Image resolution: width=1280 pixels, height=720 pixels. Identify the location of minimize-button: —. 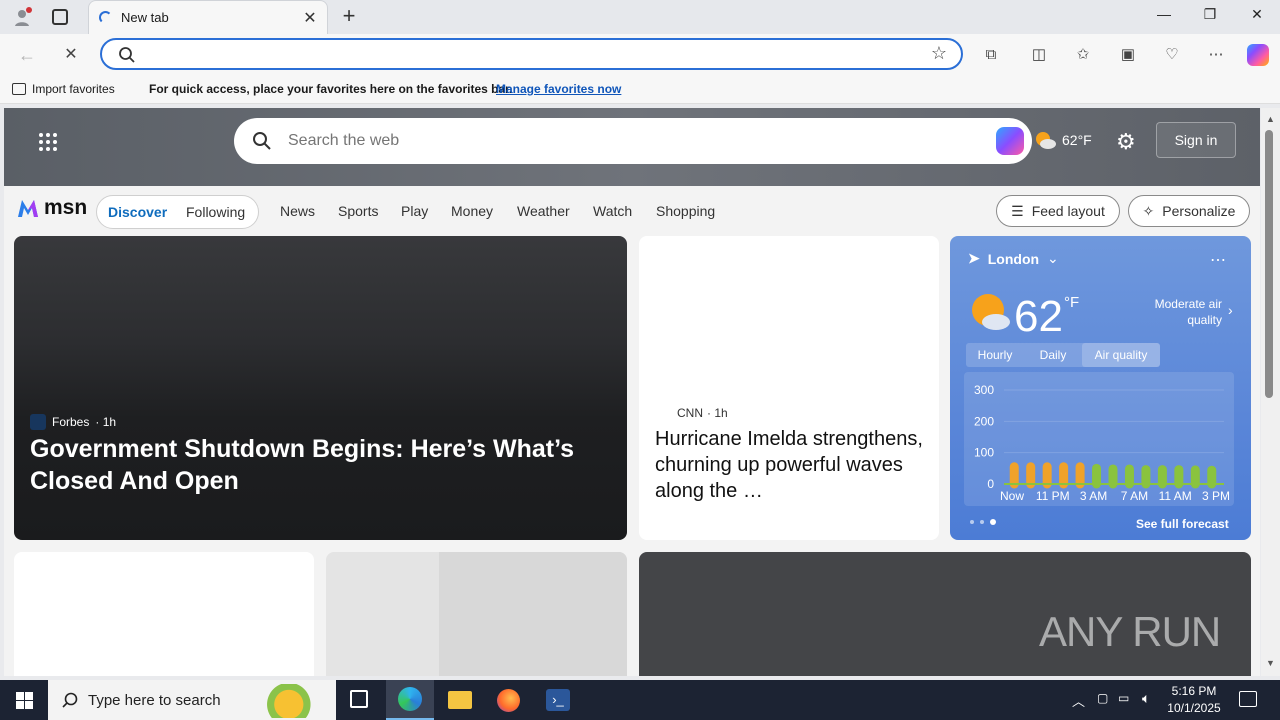
(1164, 14).